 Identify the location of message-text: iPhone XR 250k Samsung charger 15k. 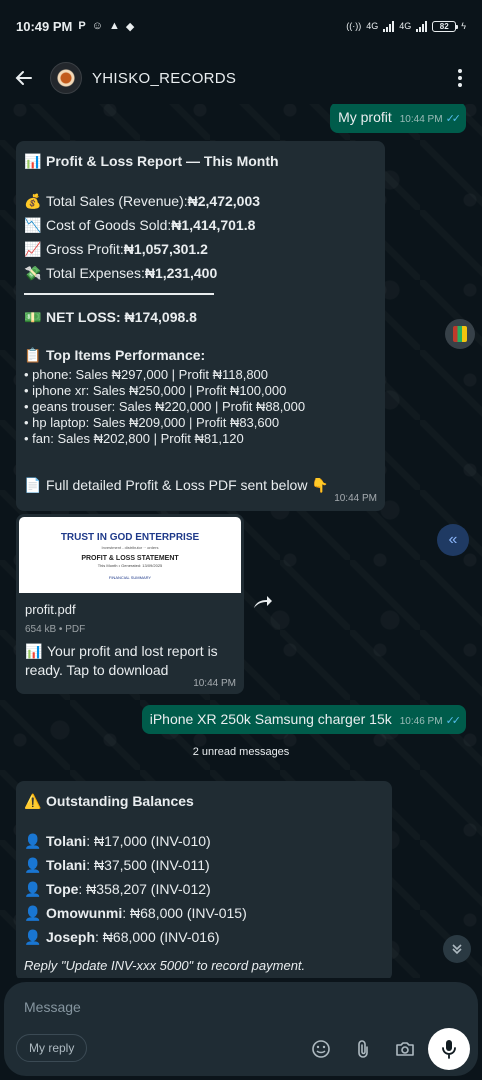
(270, 719).